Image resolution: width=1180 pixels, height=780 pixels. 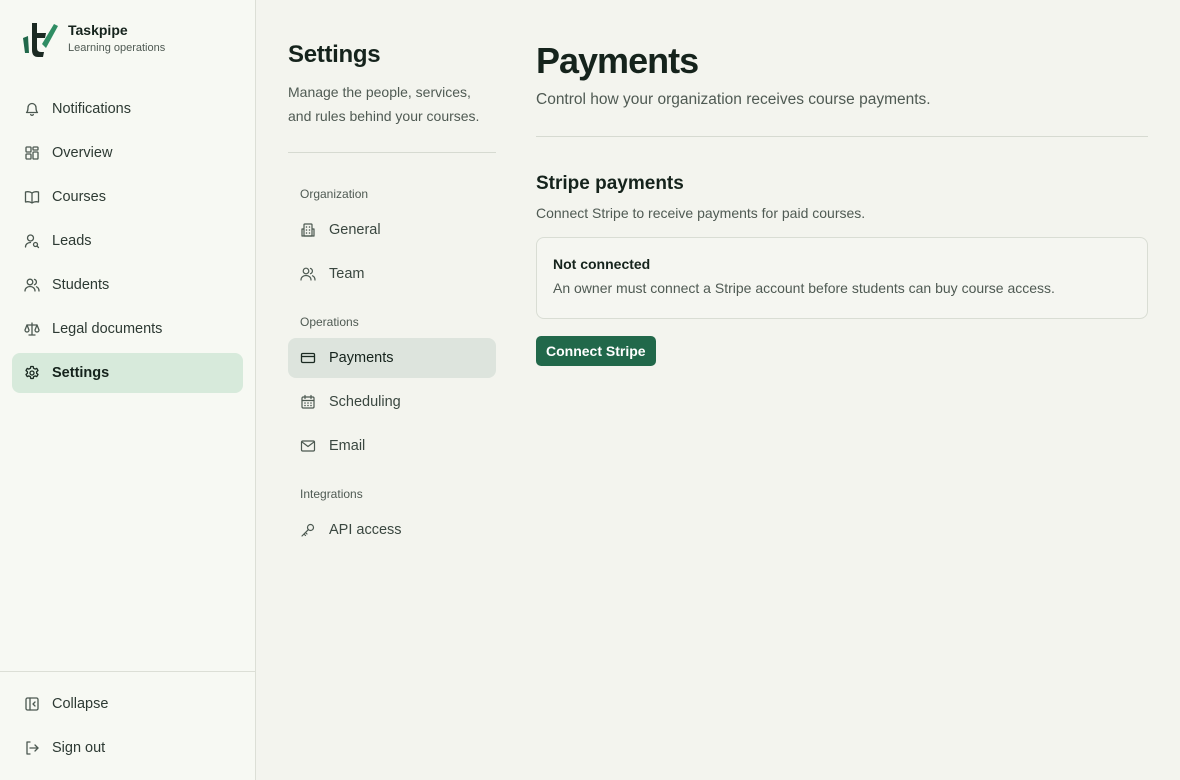 I want to click on settings-item-team: Team, so click(x=392, y=274).